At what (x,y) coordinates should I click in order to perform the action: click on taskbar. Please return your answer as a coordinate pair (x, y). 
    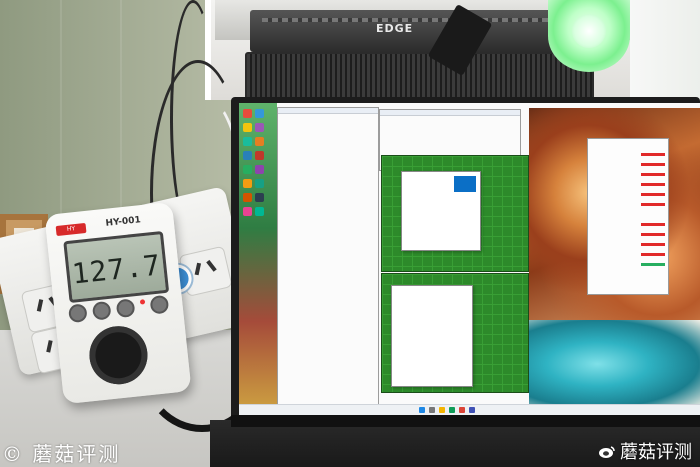
    Looking at the image, I should click on (469, 409).